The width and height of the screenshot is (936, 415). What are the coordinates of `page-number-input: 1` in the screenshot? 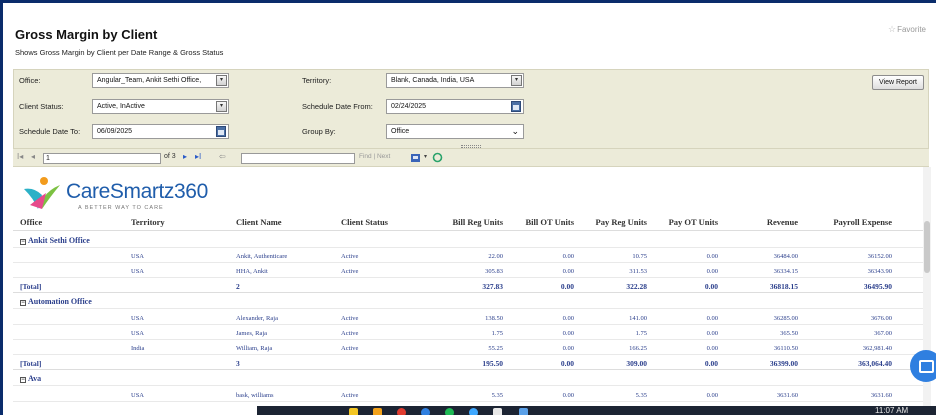 It's located at (102, 158).